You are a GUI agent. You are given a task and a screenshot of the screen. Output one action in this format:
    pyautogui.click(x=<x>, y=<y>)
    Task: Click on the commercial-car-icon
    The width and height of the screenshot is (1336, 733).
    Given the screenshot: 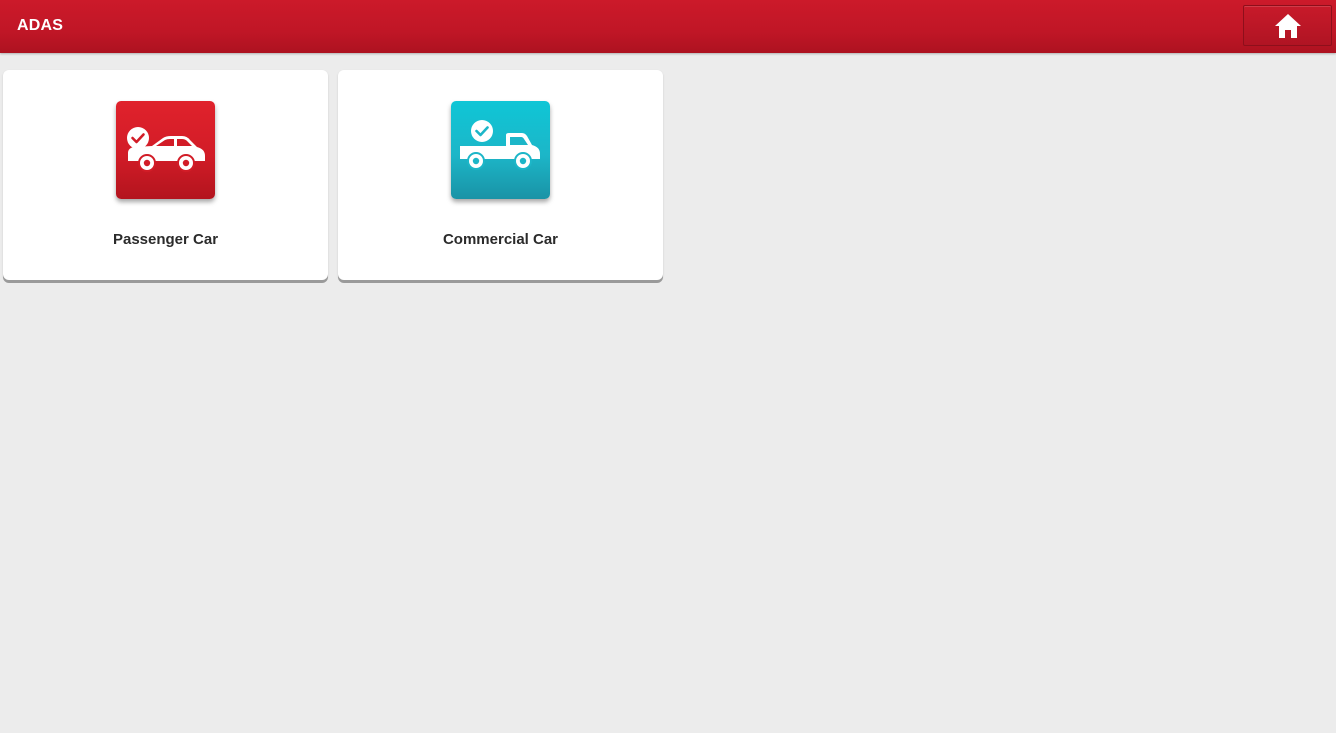 What is the action you would take?
    pyautogui.click(x=500, y=145)
    